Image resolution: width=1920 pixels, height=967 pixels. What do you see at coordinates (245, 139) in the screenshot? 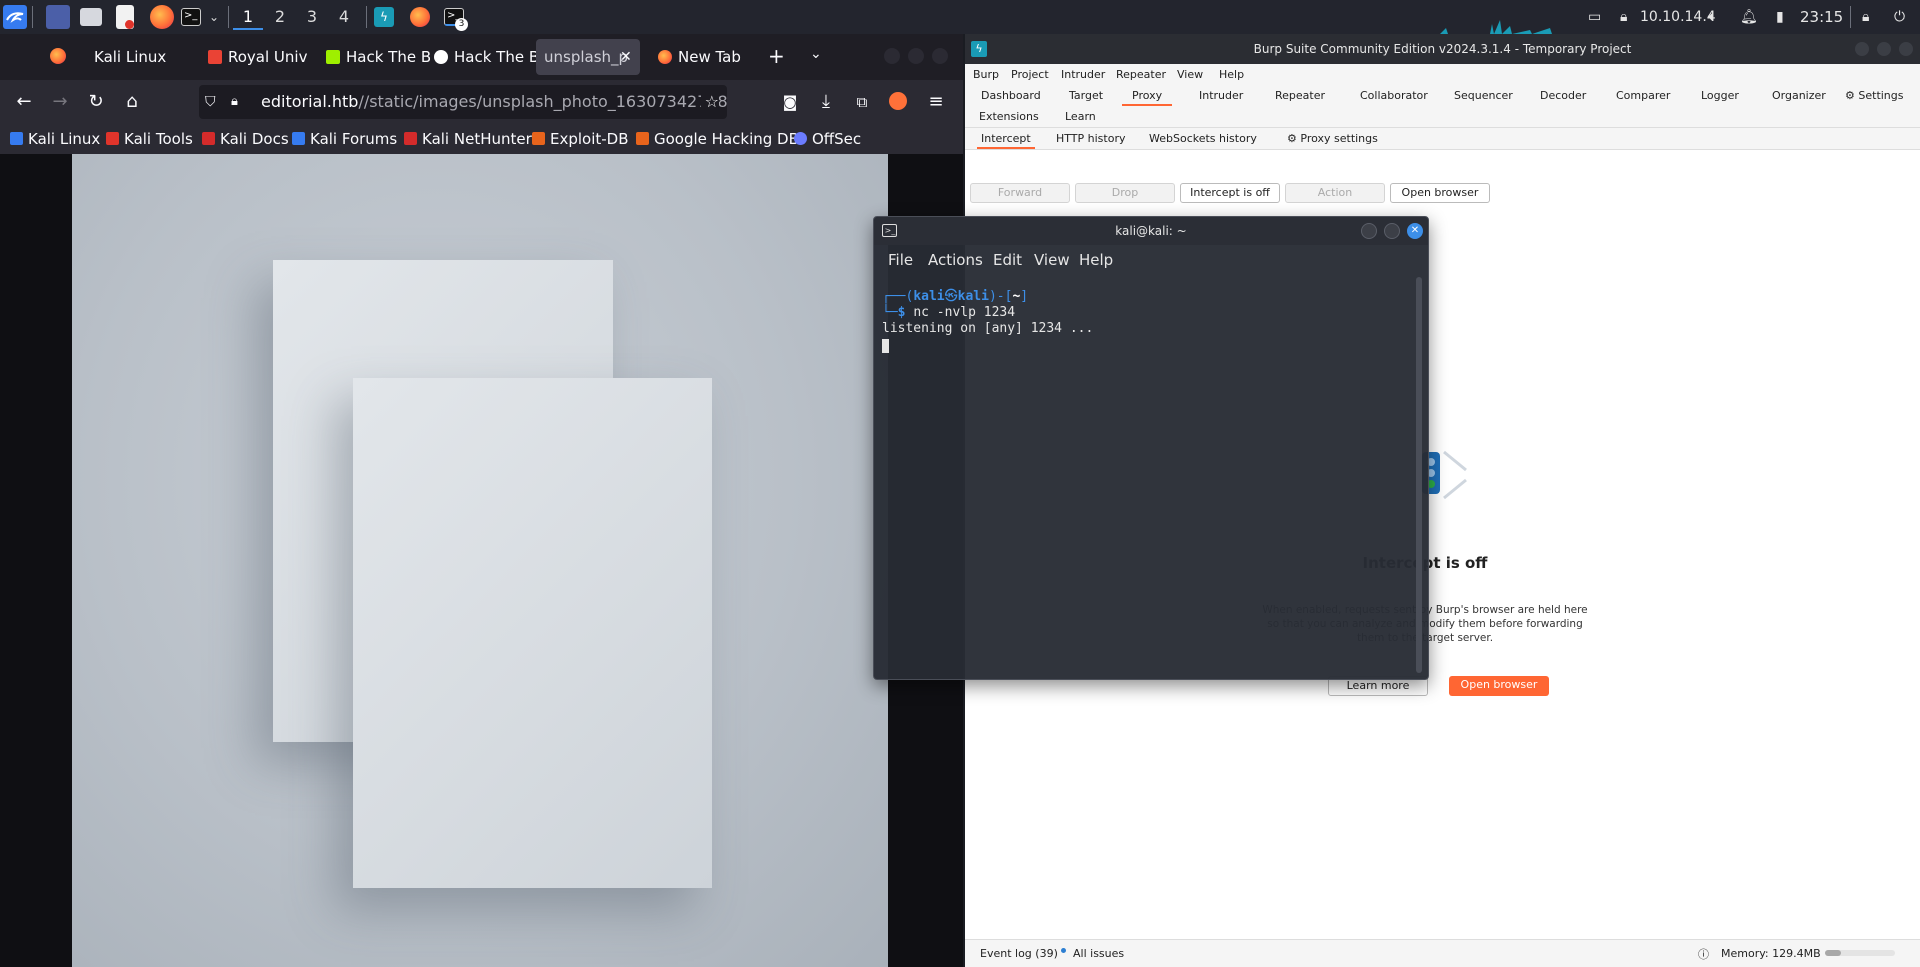
I see `bookmark-kali-docs: Kali Docs` at bounding box center [245, 139].